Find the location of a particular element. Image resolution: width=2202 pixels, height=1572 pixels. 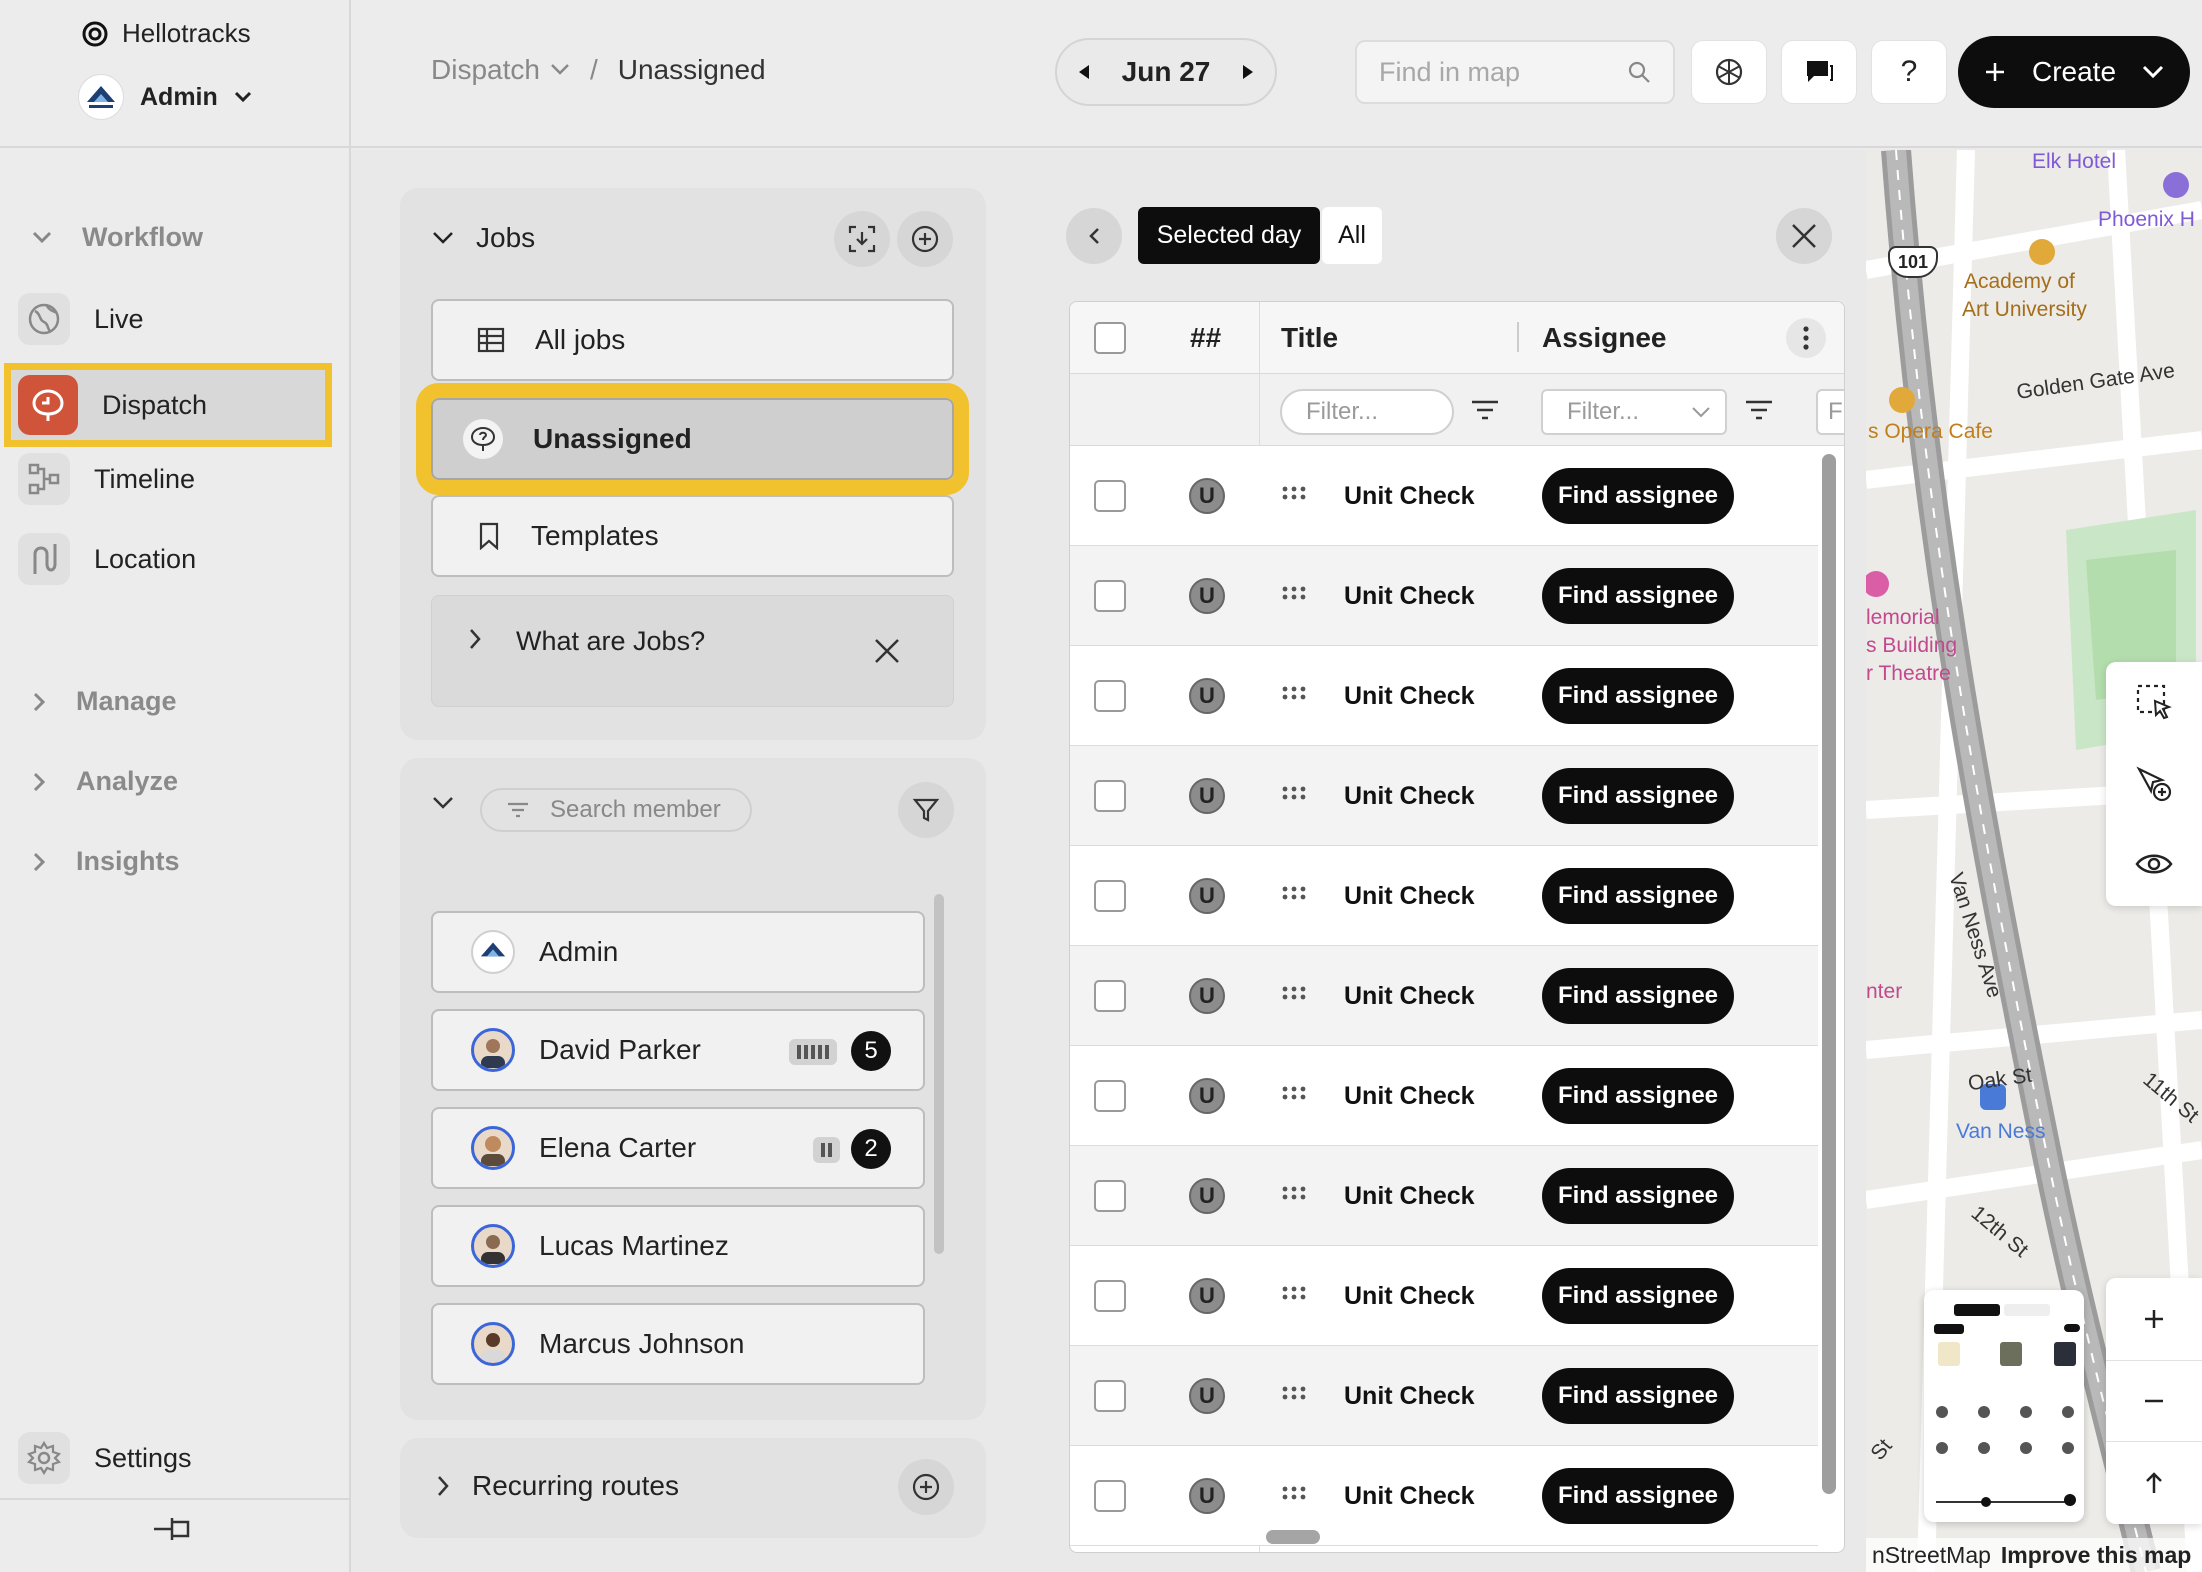

reset-north-button is located at coordinates (2154, 1483).